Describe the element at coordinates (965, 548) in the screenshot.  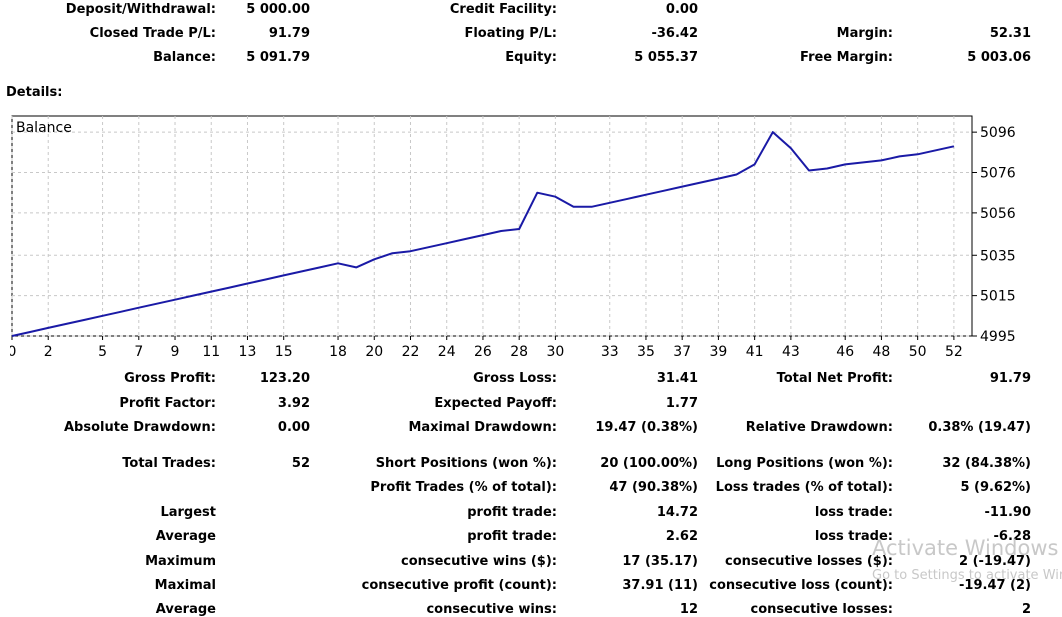
I see `watermark-title: Activate Windows` at that location.